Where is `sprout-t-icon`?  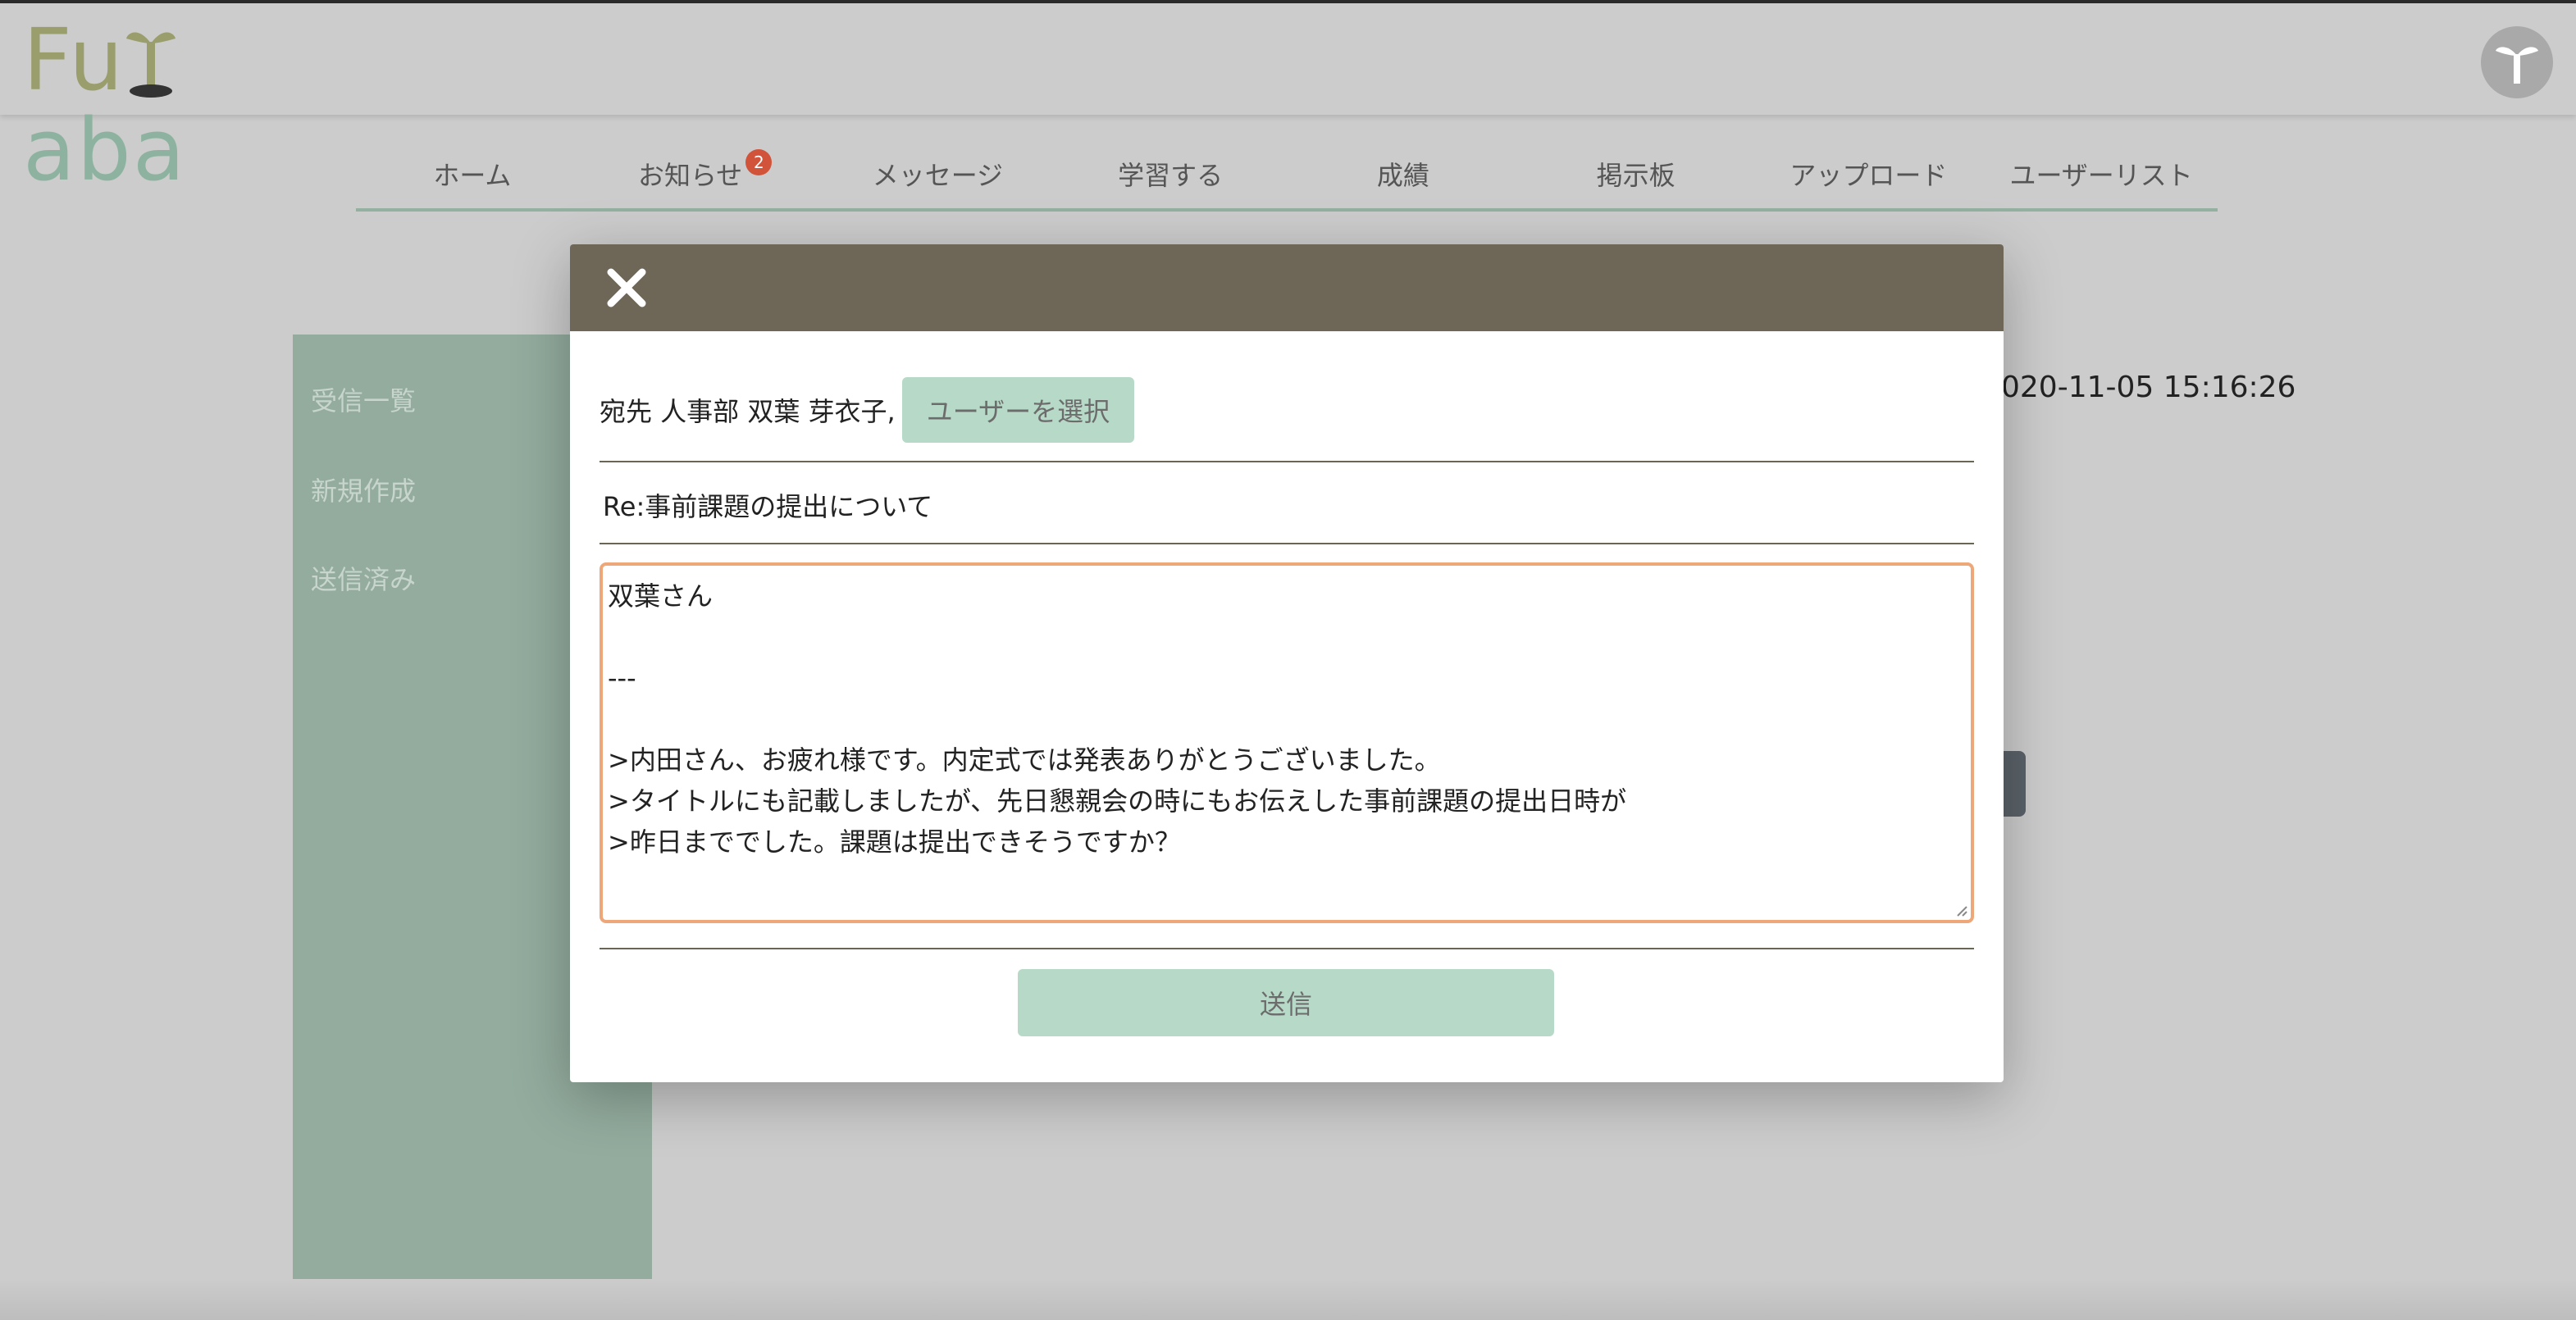 sprout-t-icon is located at coordinates (151, 65).